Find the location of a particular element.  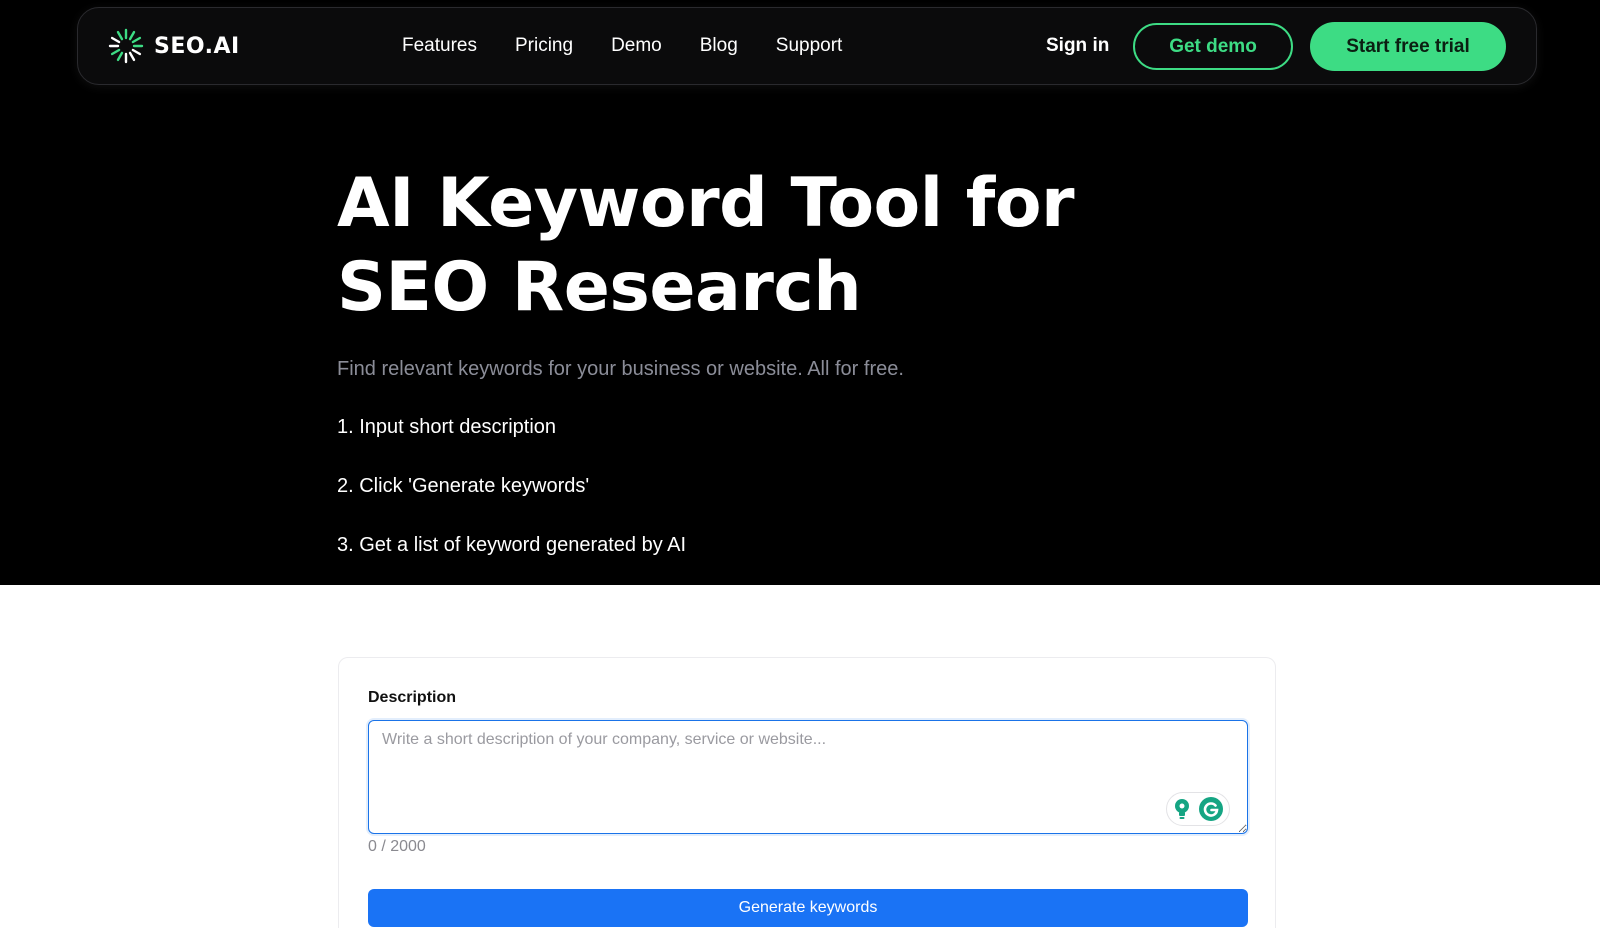

get-demo-button: Get demo is located at coordinates (1213, 46).